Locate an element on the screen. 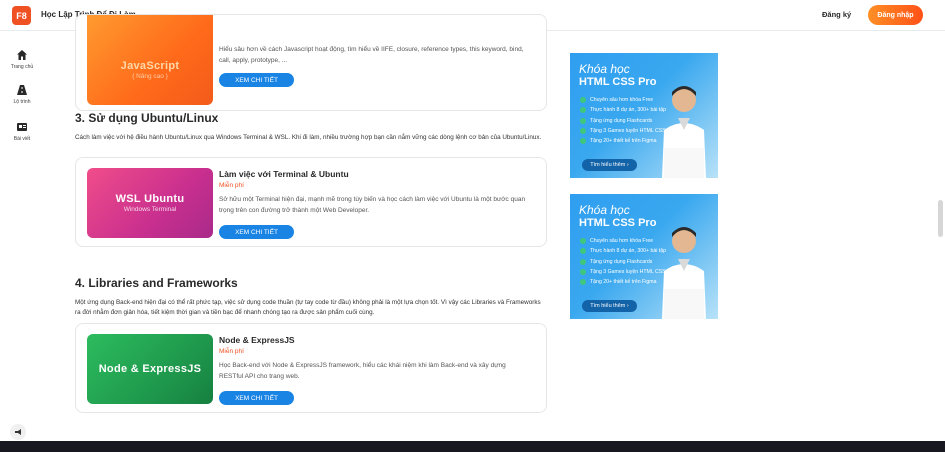 The height and width of the screenshot is (452, 945). register-link: Đăng ký is located at coordinates (836, 14).